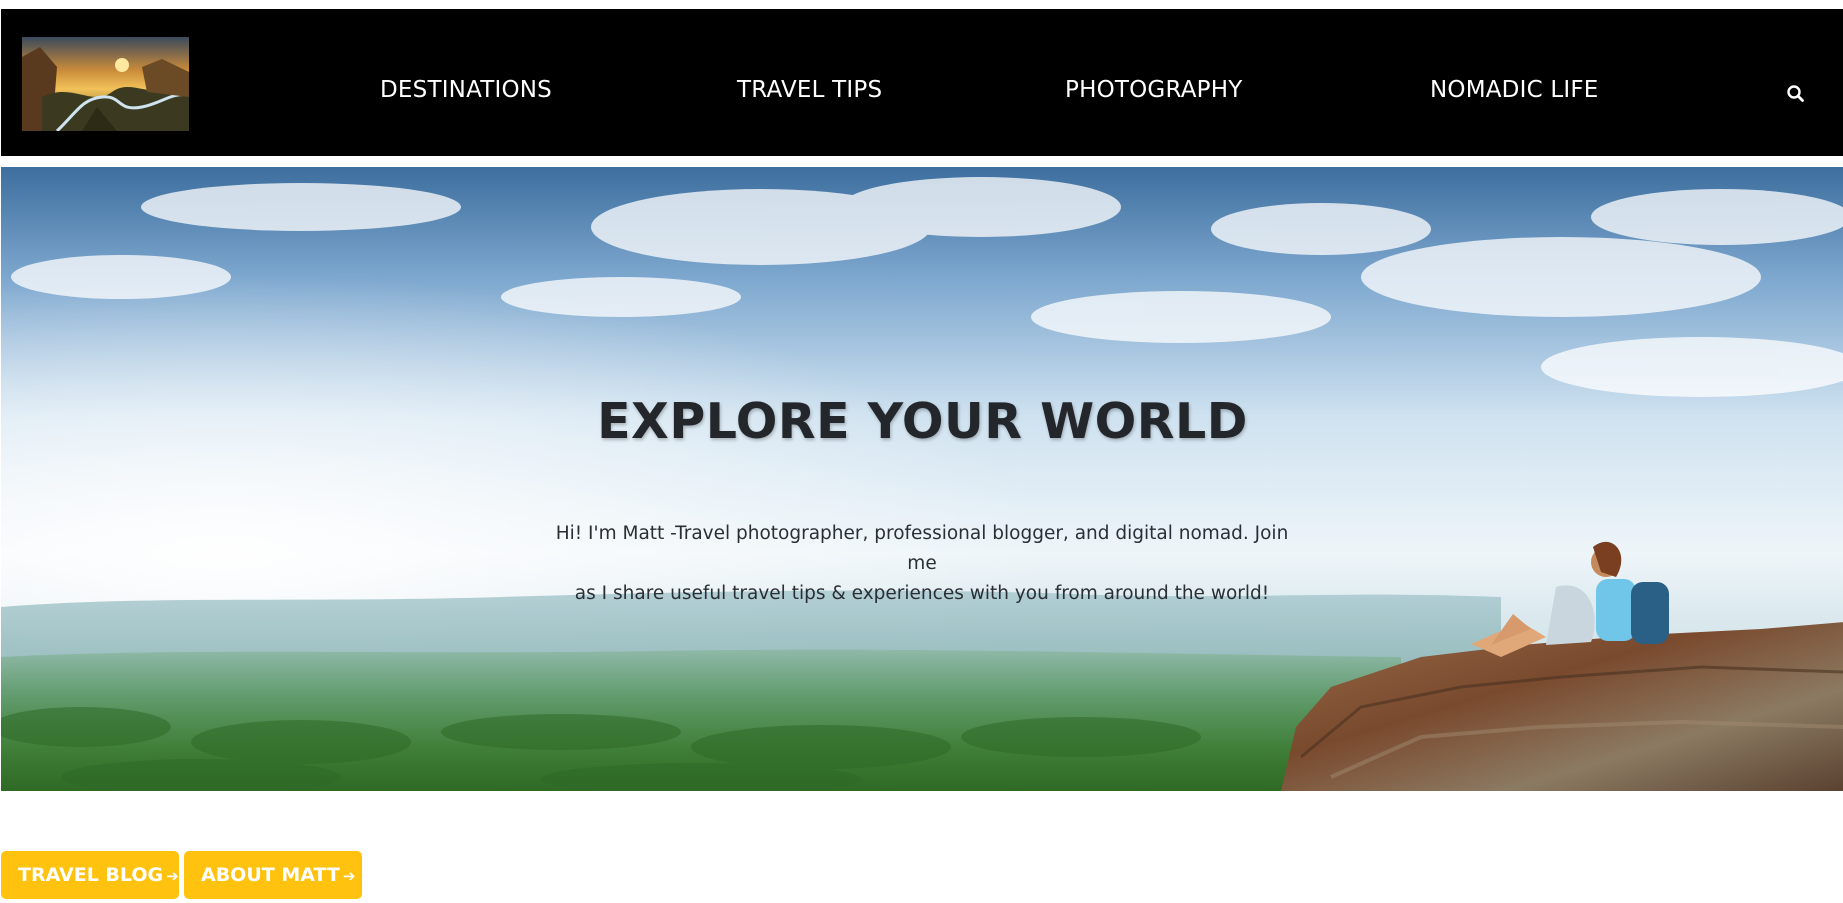  I want to click on hero-title: EXPLORE YOUR WORLD, so click(922, 421).